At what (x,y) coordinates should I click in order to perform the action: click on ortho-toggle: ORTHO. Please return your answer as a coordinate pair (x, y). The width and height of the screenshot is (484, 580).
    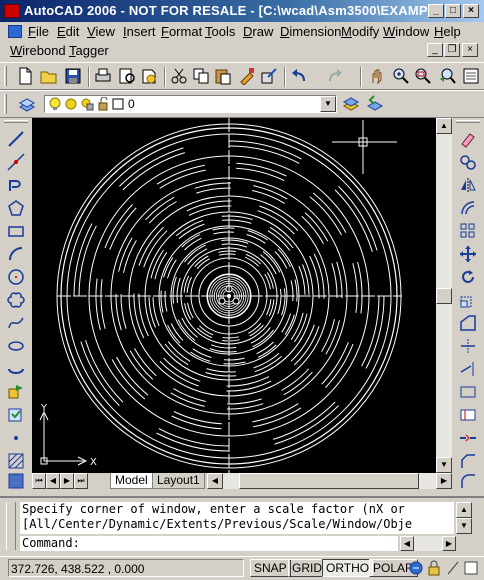
    Looking at the image, I should click on (348, 568).